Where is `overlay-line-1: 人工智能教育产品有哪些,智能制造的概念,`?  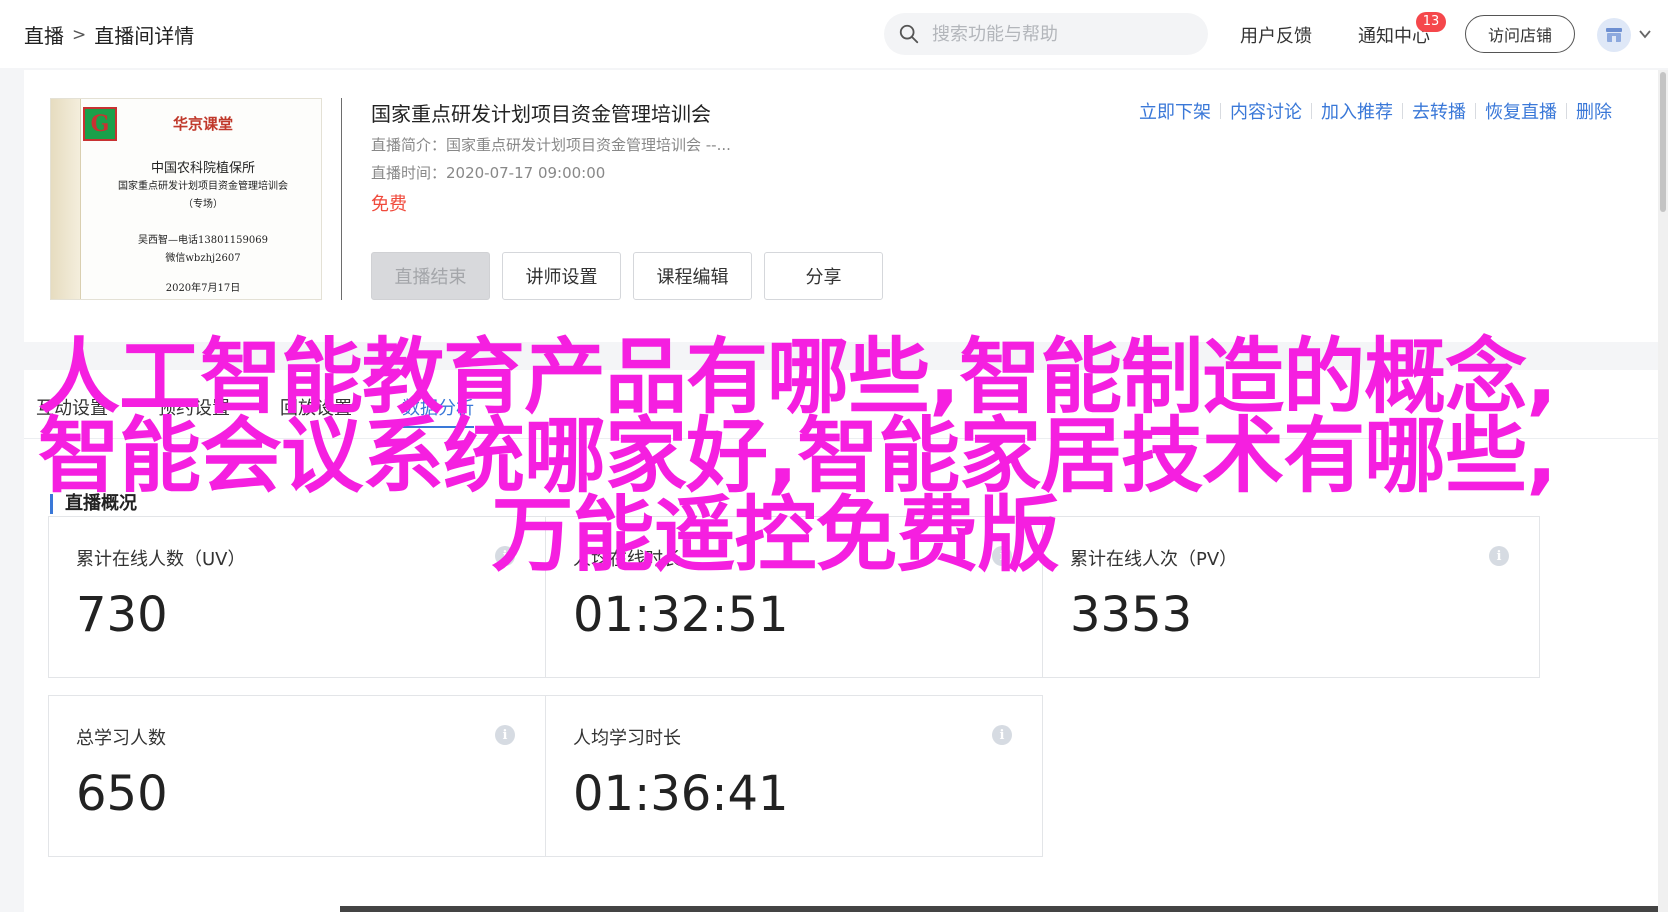 overlay-line-1: 人工智能教育产品有哪些,智能制造的概念, is located at coordinates (797, 377).